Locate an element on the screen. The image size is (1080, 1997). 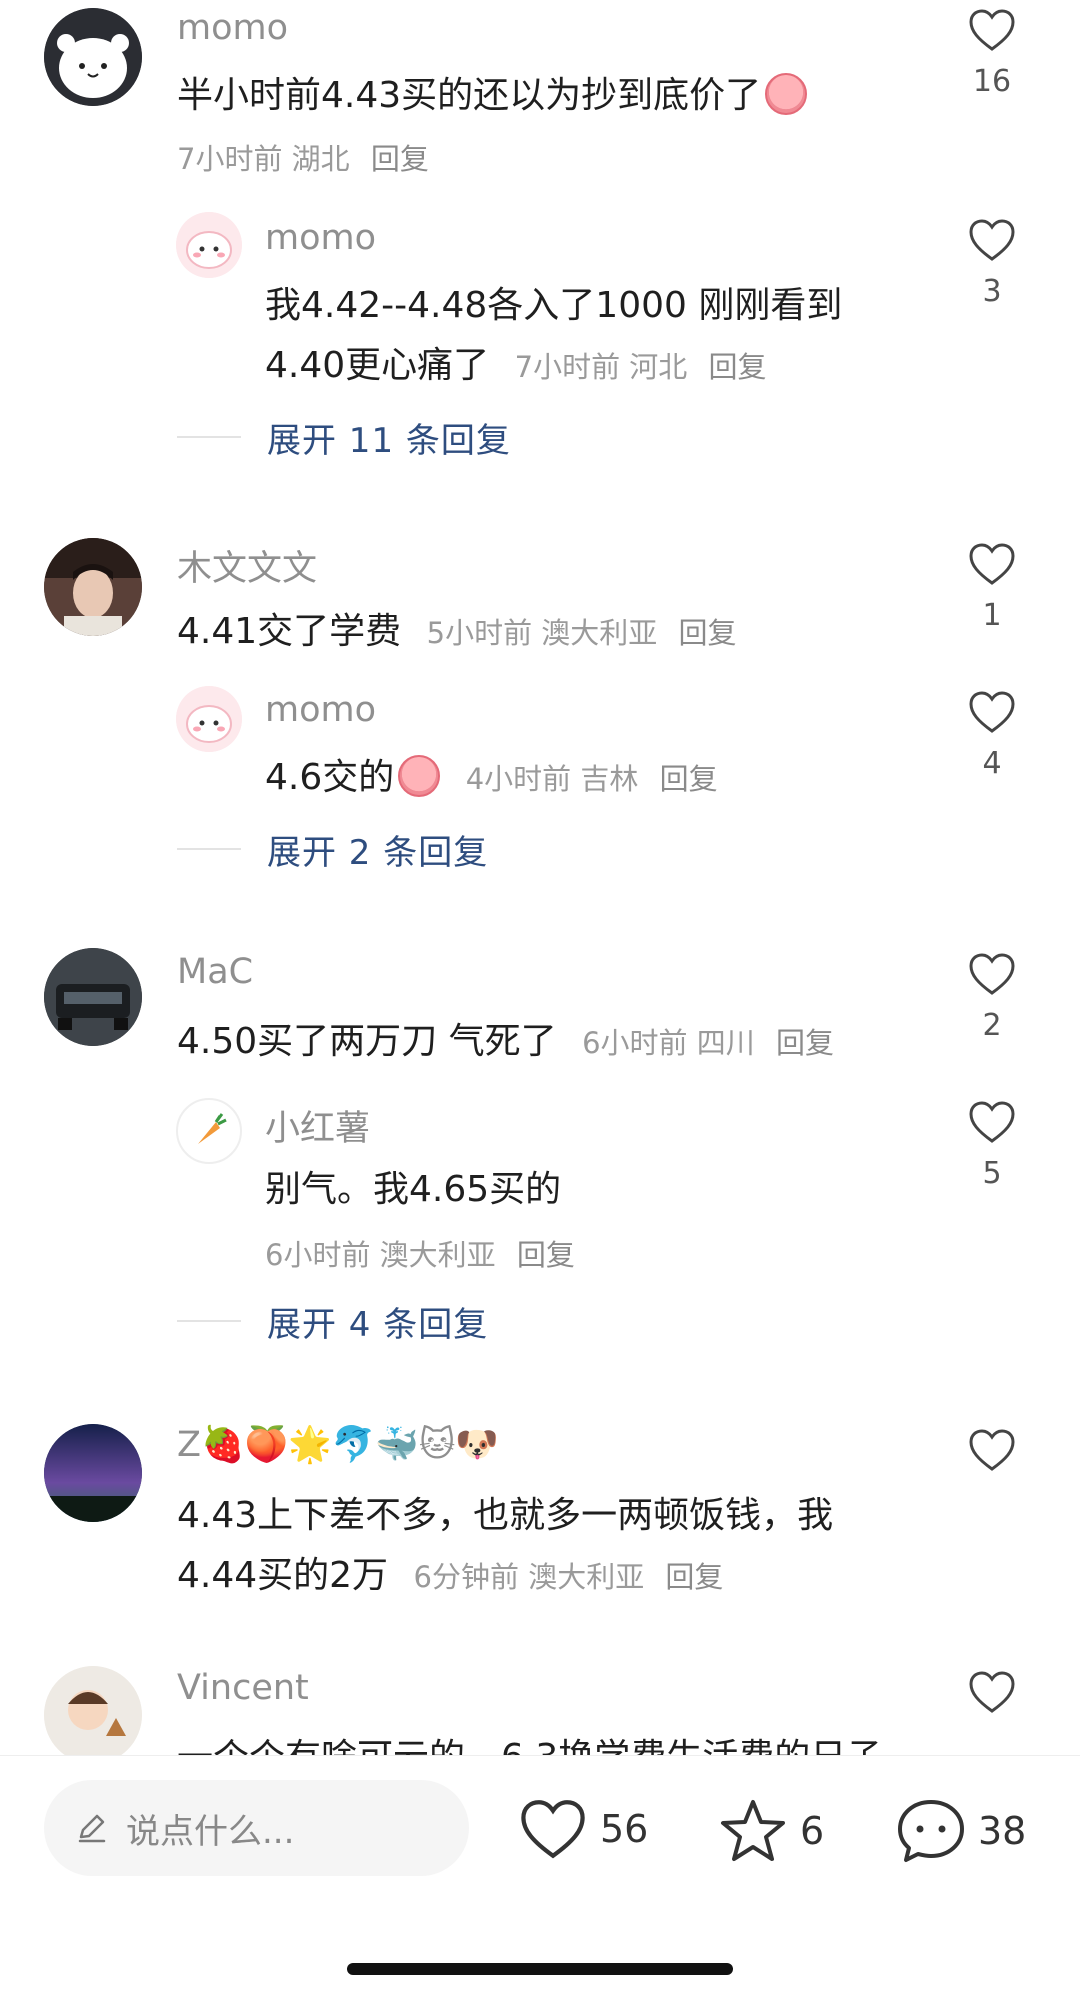
comment-button: 38 is located at coordinates (961, 1831).